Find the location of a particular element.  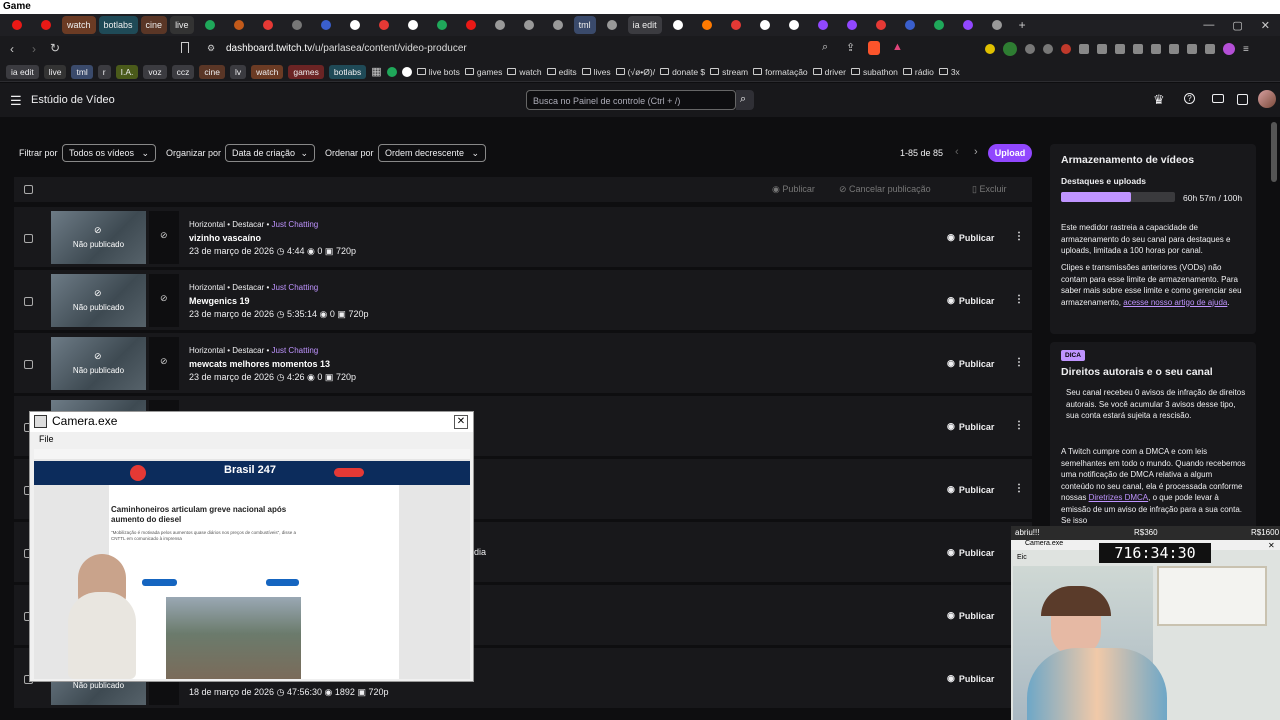

forward-icon: › is located at coordinates (34, 49).